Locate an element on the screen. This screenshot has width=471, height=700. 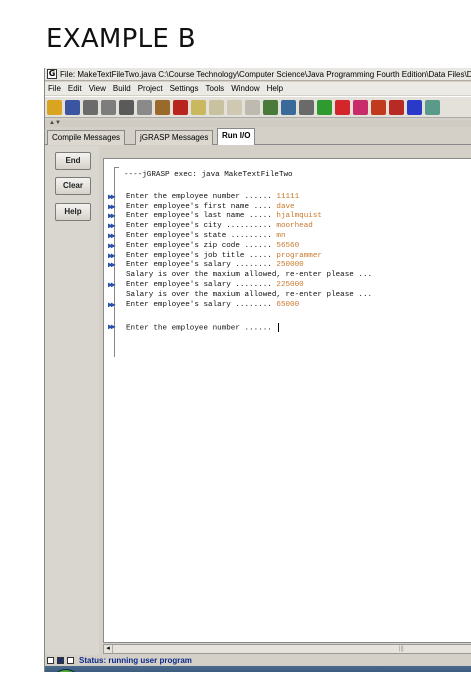
apple-icon is located at coordinates (396, 107).